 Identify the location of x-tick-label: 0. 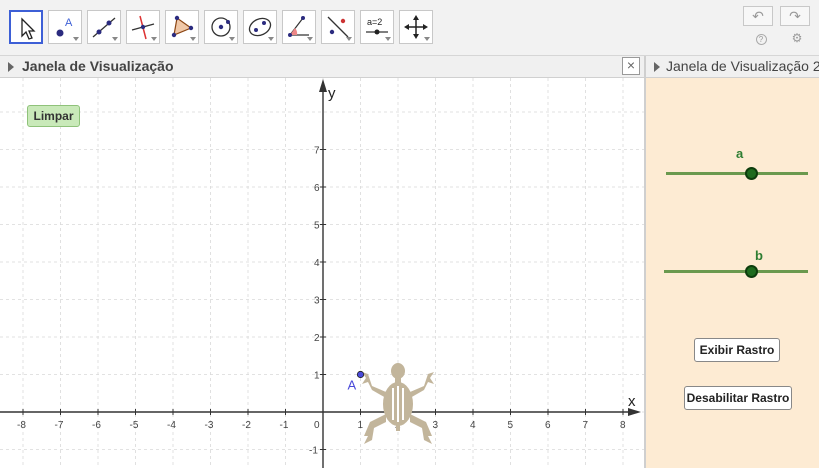
(317, 425).